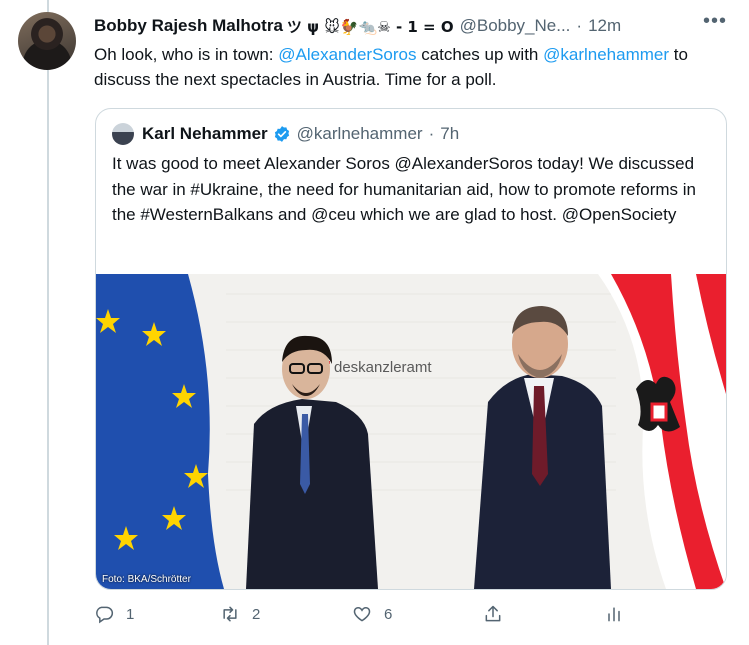  I want to click on reply-icon, so click(105, 615).